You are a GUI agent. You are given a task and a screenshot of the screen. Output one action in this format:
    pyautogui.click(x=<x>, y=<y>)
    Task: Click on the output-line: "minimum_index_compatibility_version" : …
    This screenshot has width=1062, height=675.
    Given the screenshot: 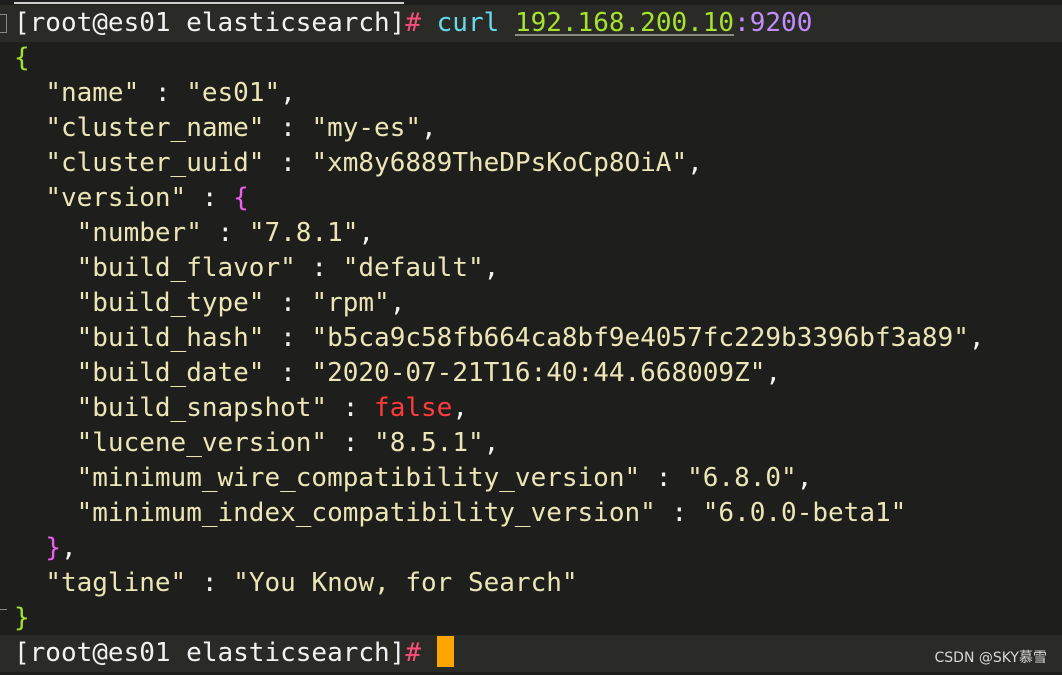 What is the action you would take?
    pyautogui.click(x=491, y=513)
    